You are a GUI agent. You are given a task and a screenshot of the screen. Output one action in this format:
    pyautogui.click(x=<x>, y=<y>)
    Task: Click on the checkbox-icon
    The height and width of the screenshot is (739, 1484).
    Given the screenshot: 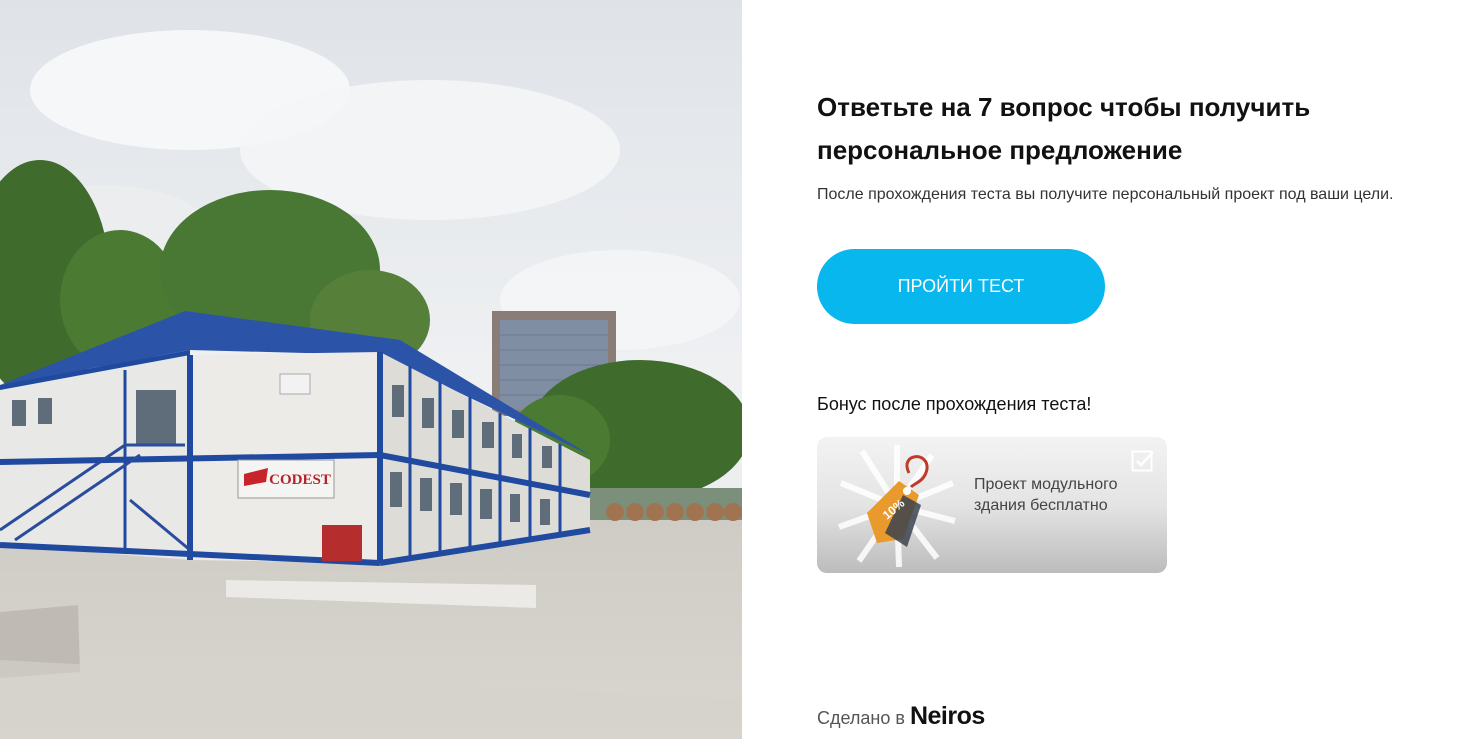 What is the action you would take?
    pyautogui.click(x=1143, y=461)
    